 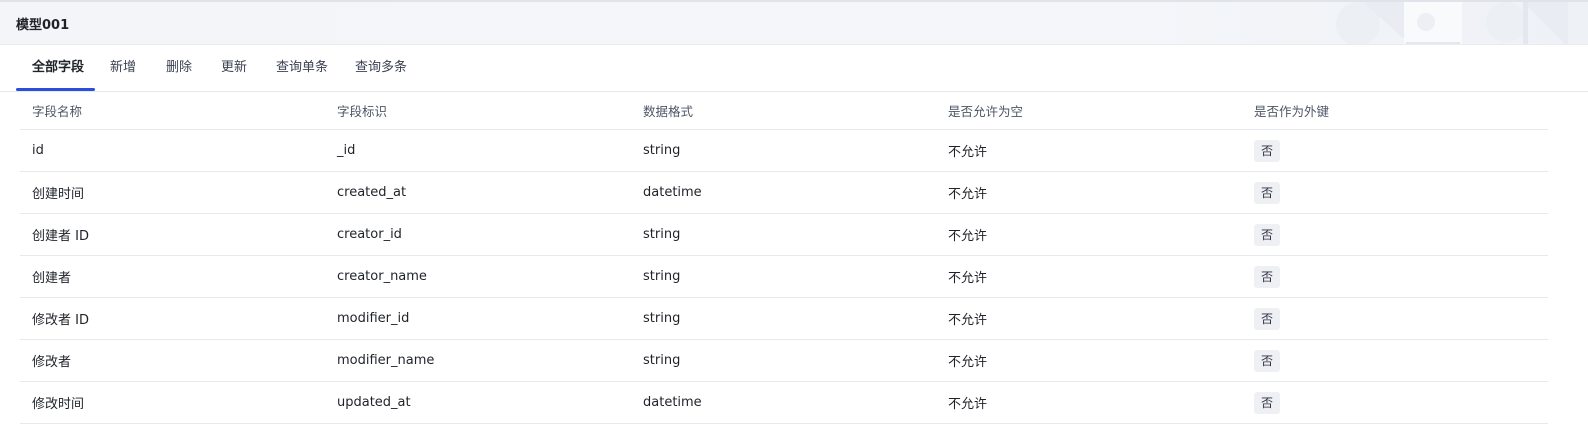 What do you see at coordinates (668, 111) in the screenshot?
I see `column-header-format: 数据格式` at bounding box center [668, 111].